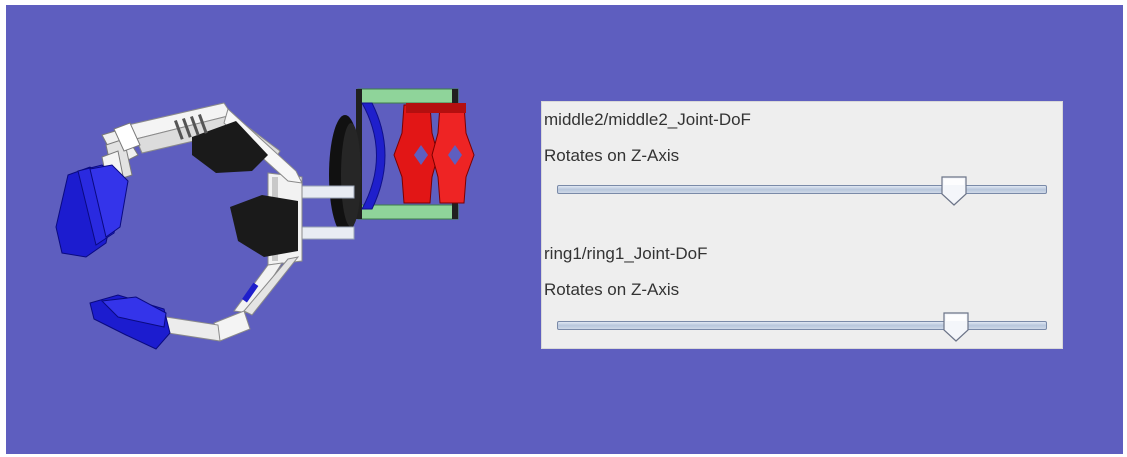  Describe the element at coordinates (647, 119) in the screenshot. I see `dof-title: middle2/middle2_Joint-DoF` at that location.